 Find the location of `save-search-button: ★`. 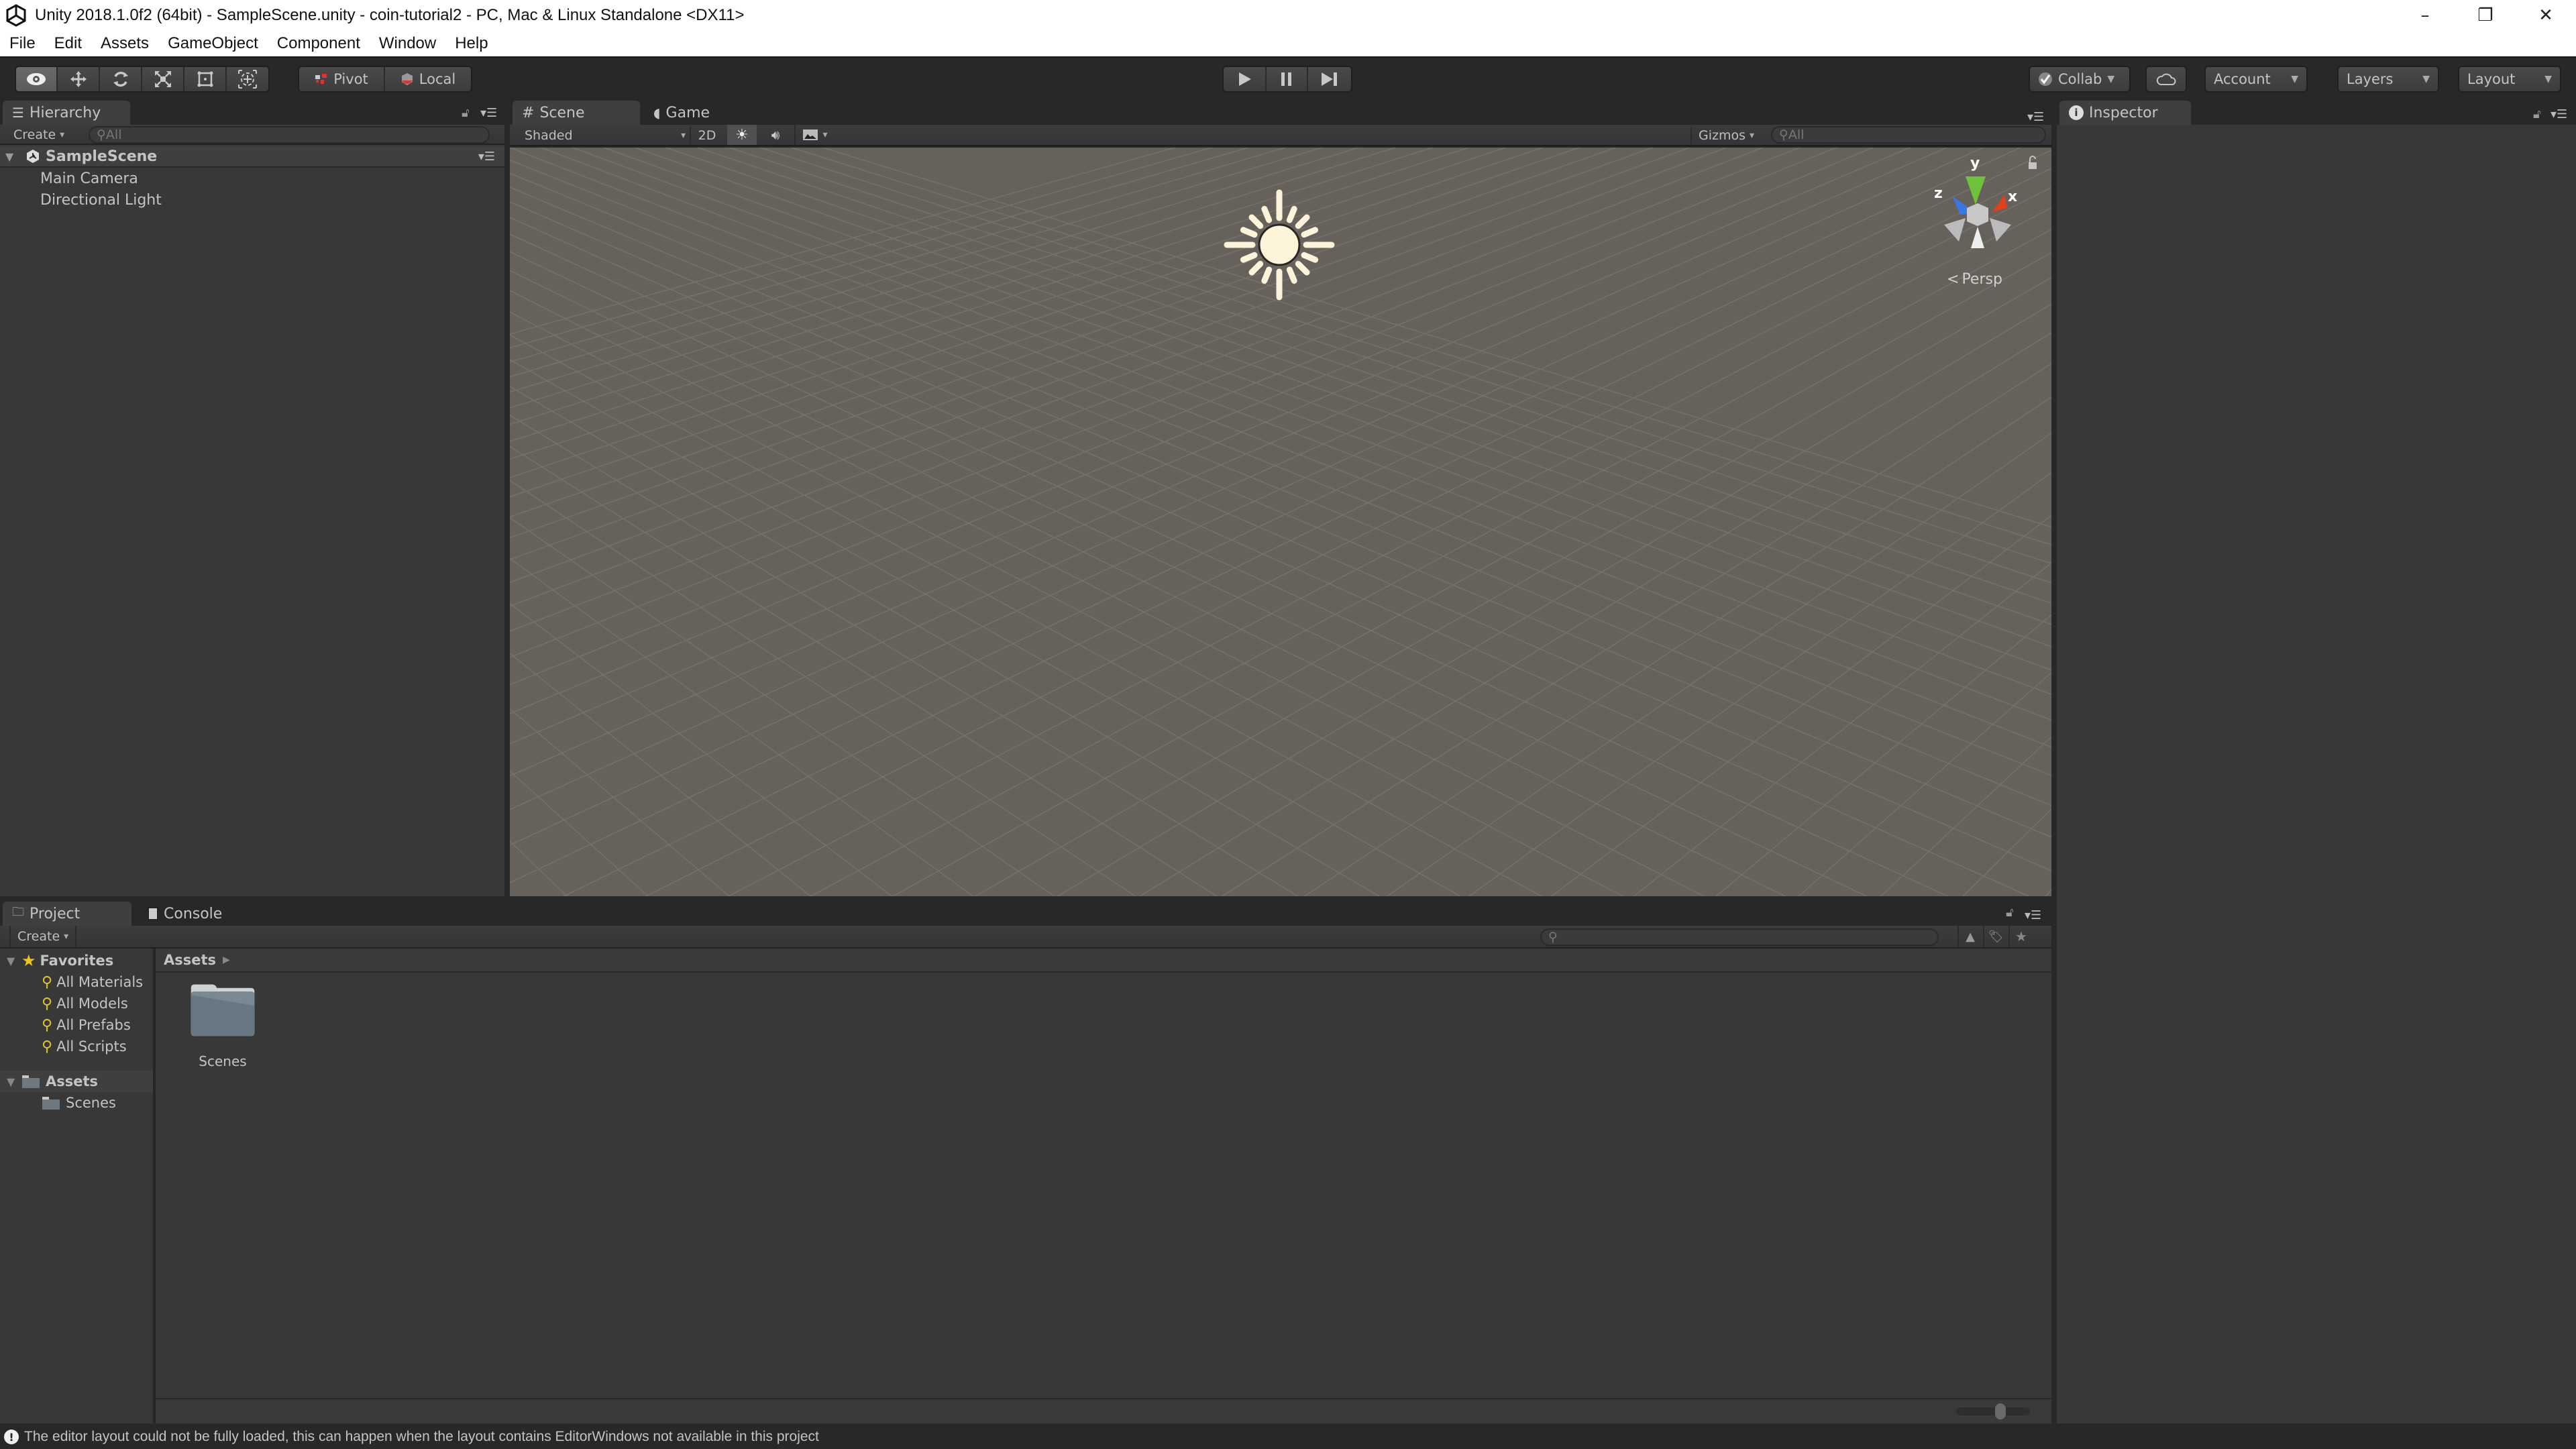

save-search-button: ★ is located at coordinates (2020, 936).